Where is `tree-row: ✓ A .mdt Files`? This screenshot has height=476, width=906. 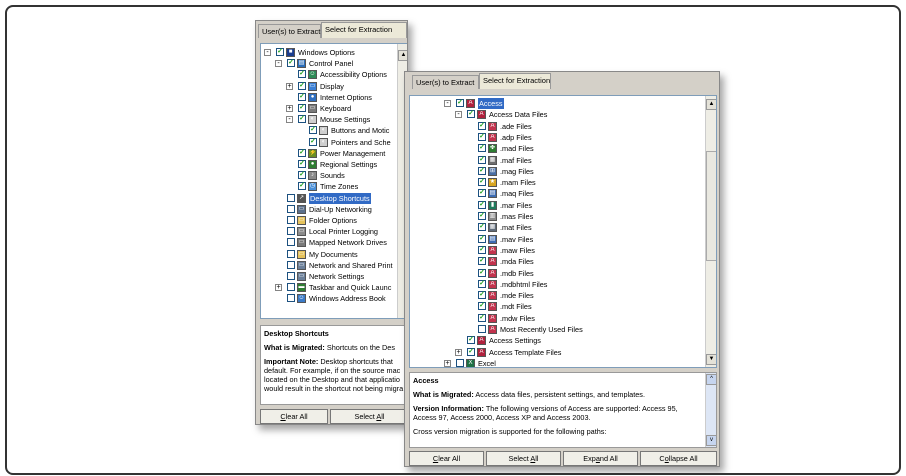
tree-row: ✓ A .mdt Files is located at coordinates (563, 306).